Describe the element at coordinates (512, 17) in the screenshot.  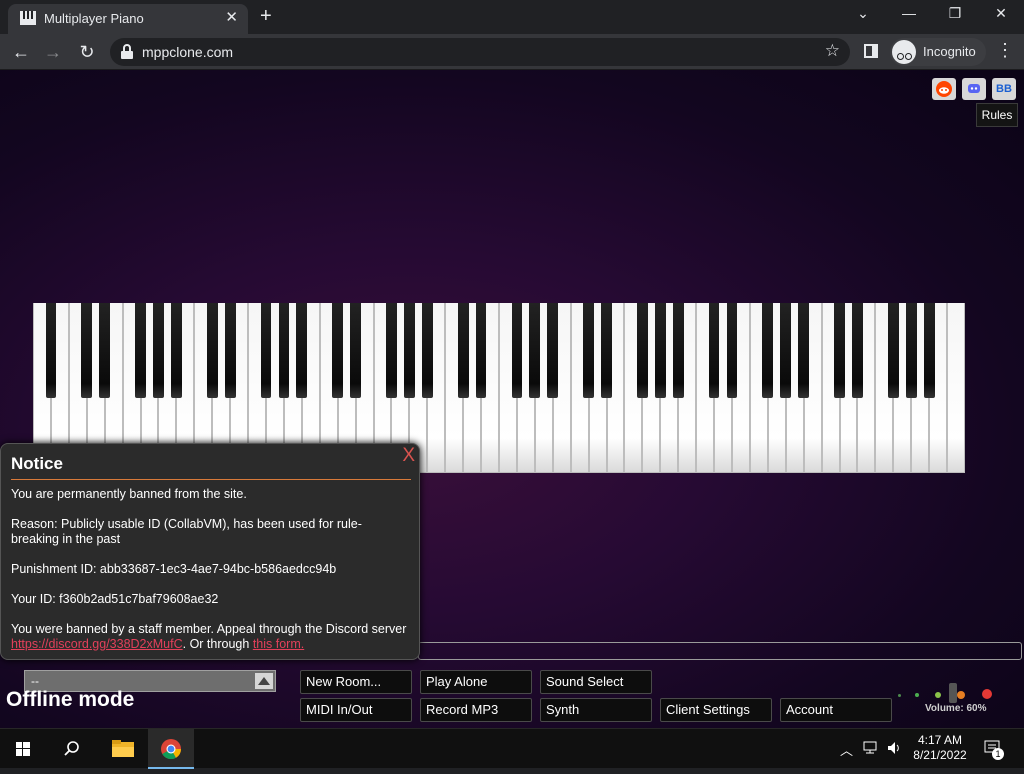
I see `browser-title-bar: Multiplayer Piano ✕ + ⌄ — ❐ ✕` at that location.